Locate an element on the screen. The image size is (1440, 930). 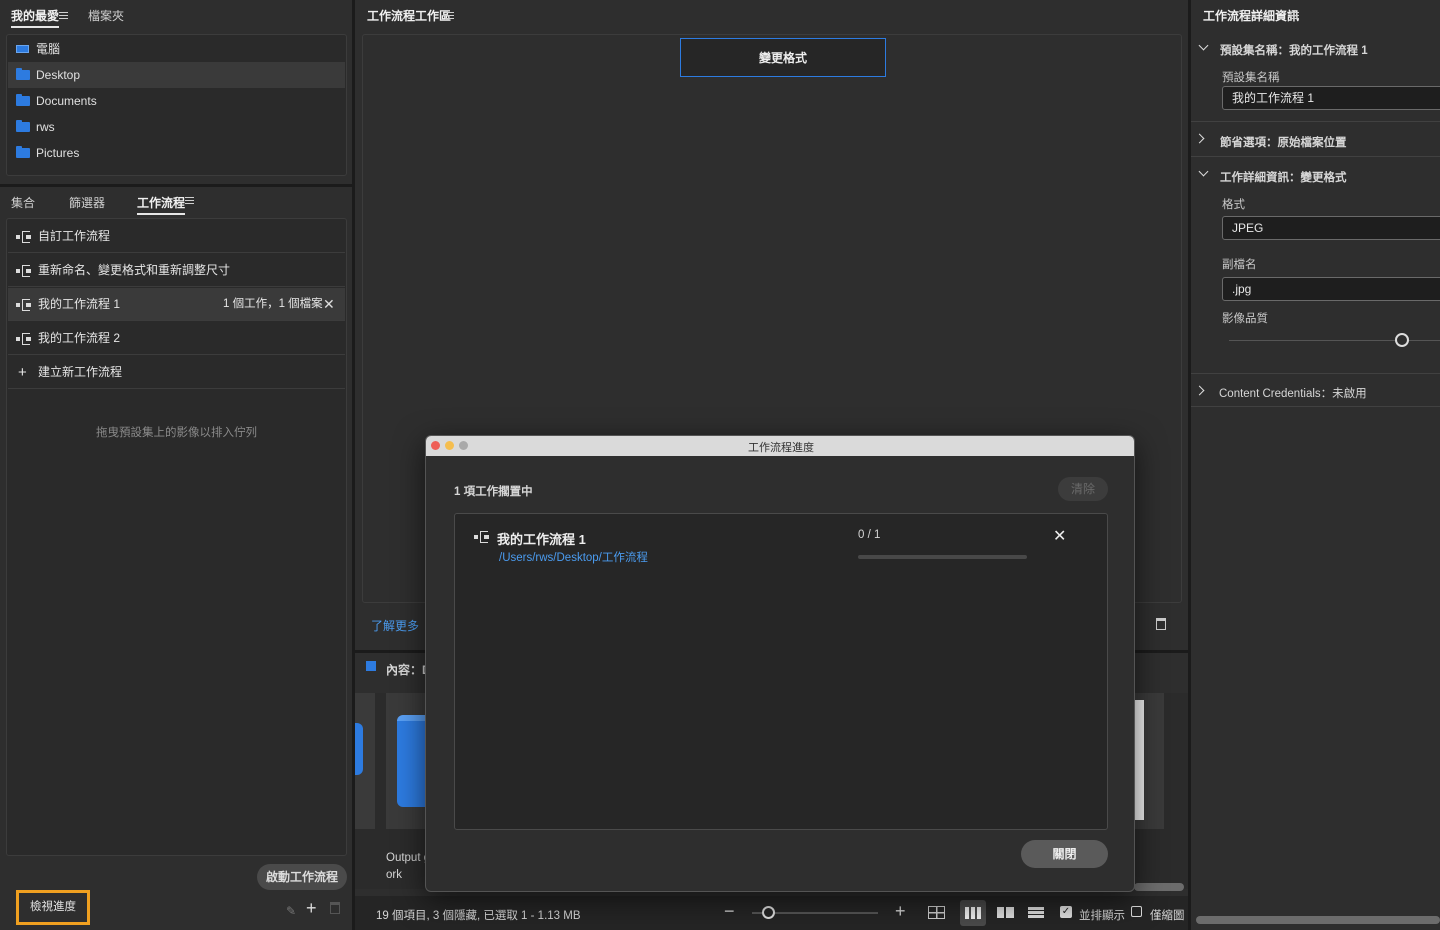
add-icon: + is located at coordinates (311, 908).